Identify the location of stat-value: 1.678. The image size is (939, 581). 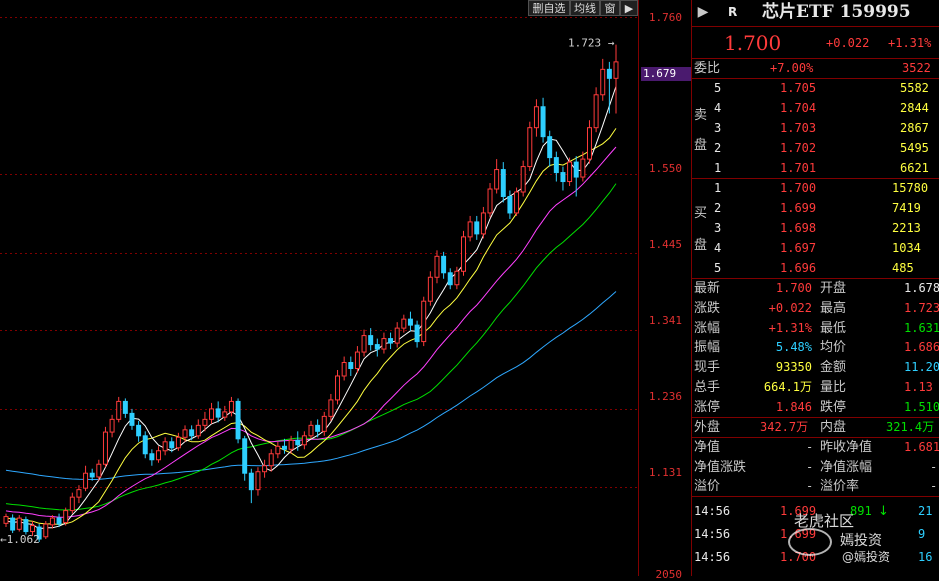
(921, 288).